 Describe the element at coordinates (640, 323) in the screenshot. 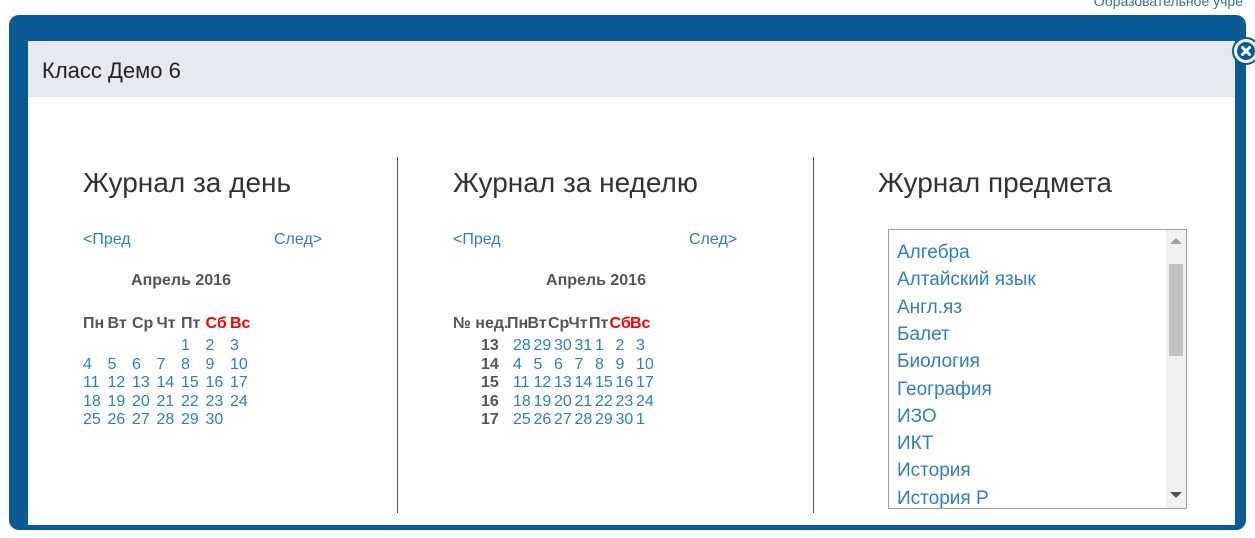

I see `weekday-header: Вс` at that location.